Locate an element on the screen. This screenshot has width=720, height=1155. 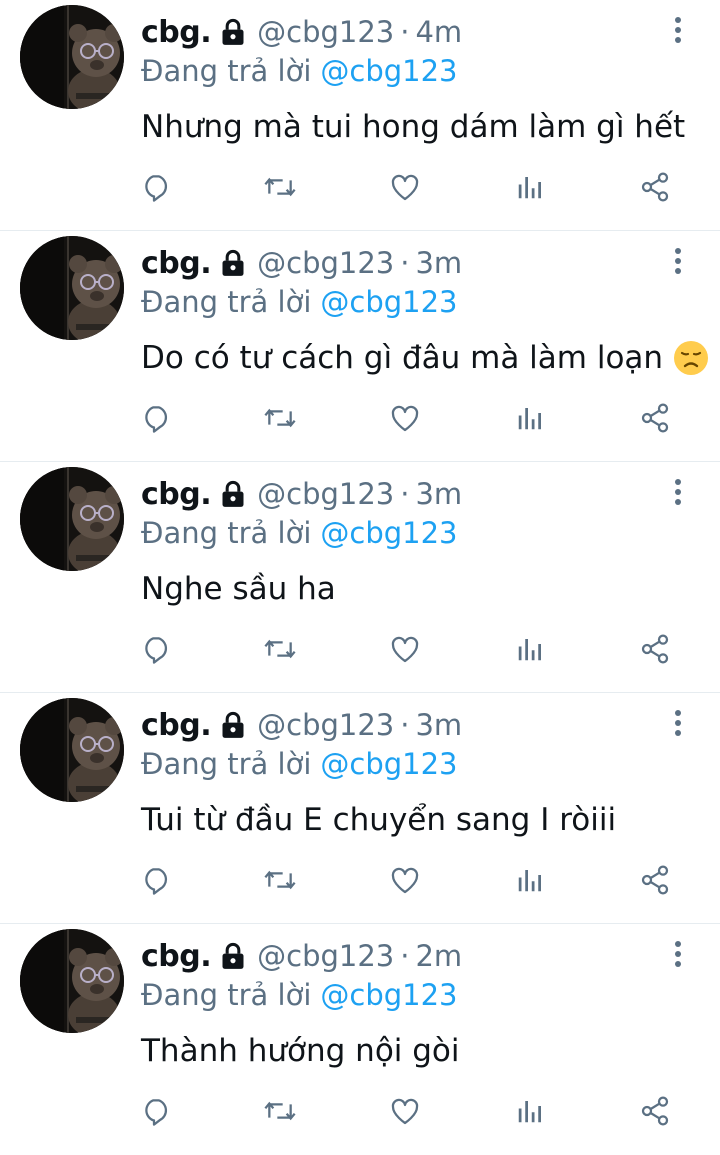
timestamp: 4m is located at coordinates (438, 32).